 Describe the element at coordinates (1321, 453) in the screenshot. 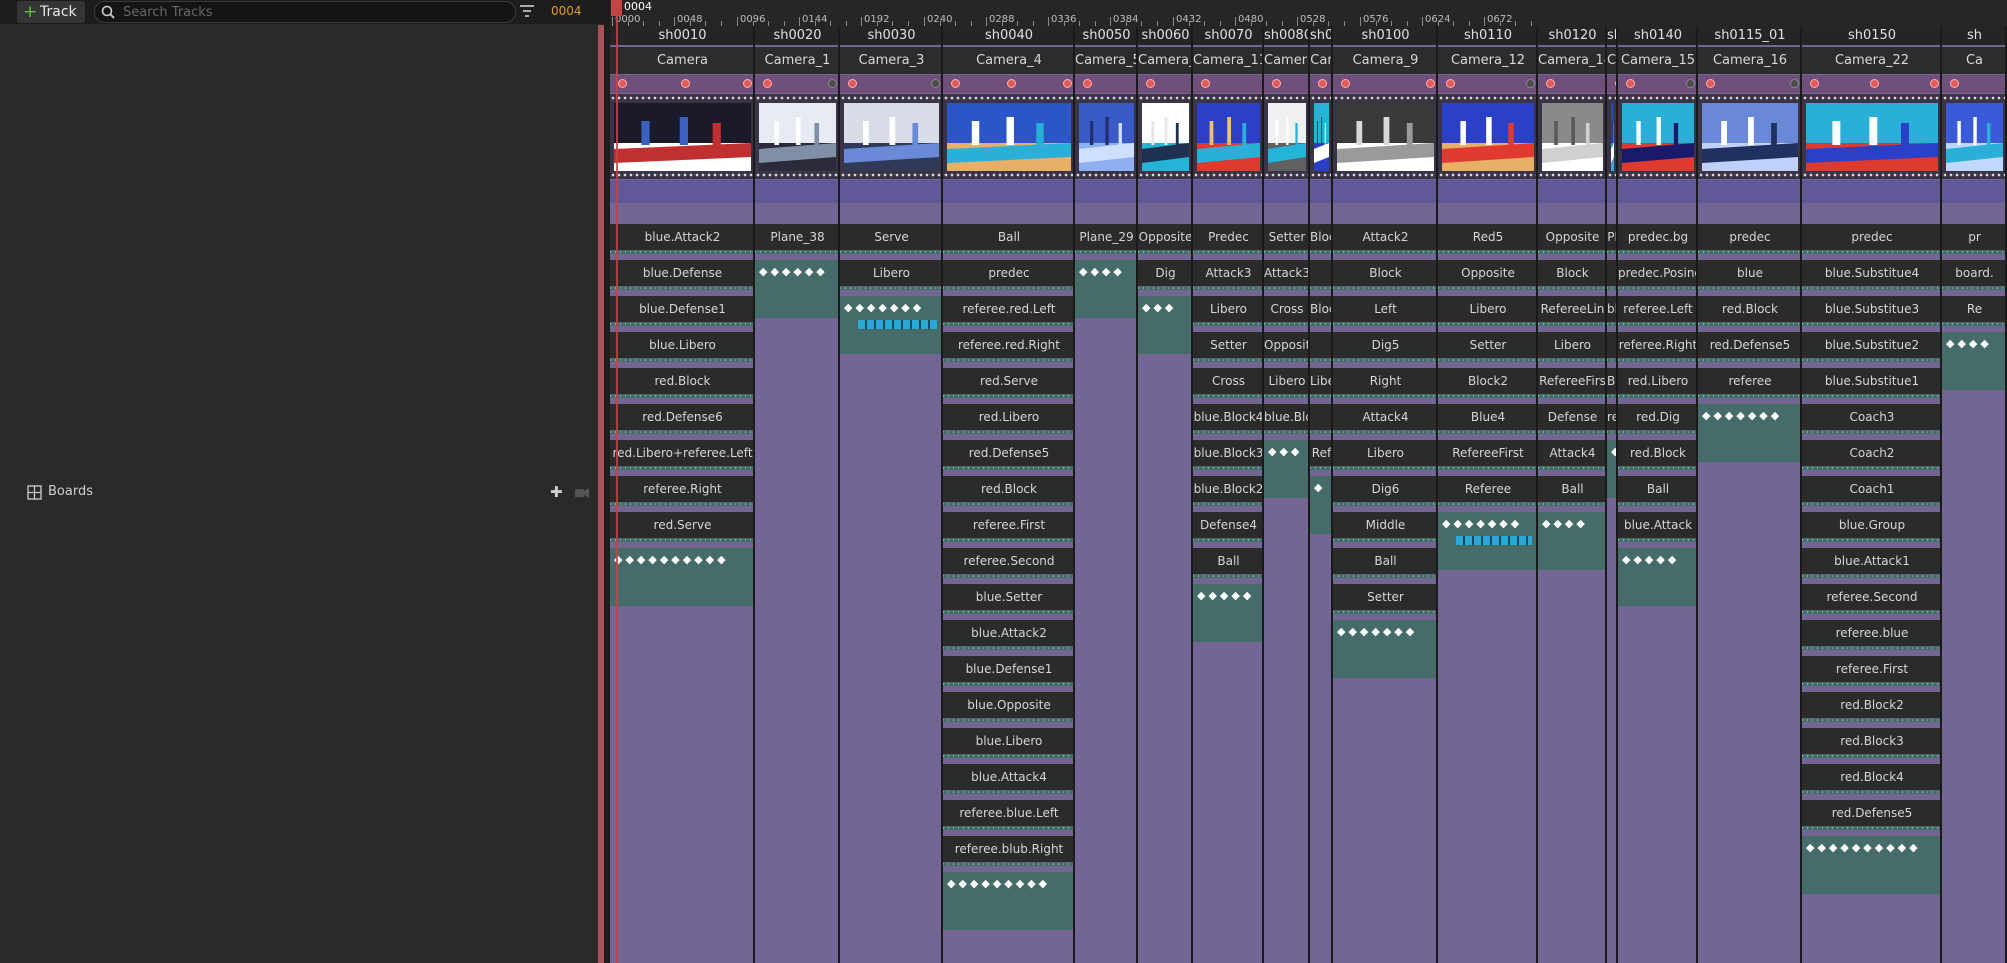

I see `track-label: Ref` at that location.